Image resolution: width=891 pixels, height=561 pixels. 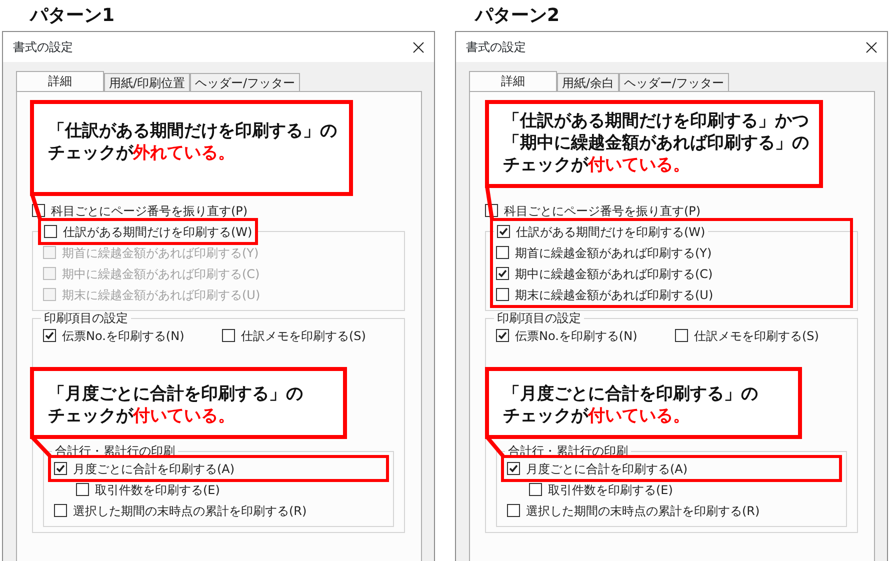 I want to click on tab: 用紙/印刷位置, so click(x=147, y=82).